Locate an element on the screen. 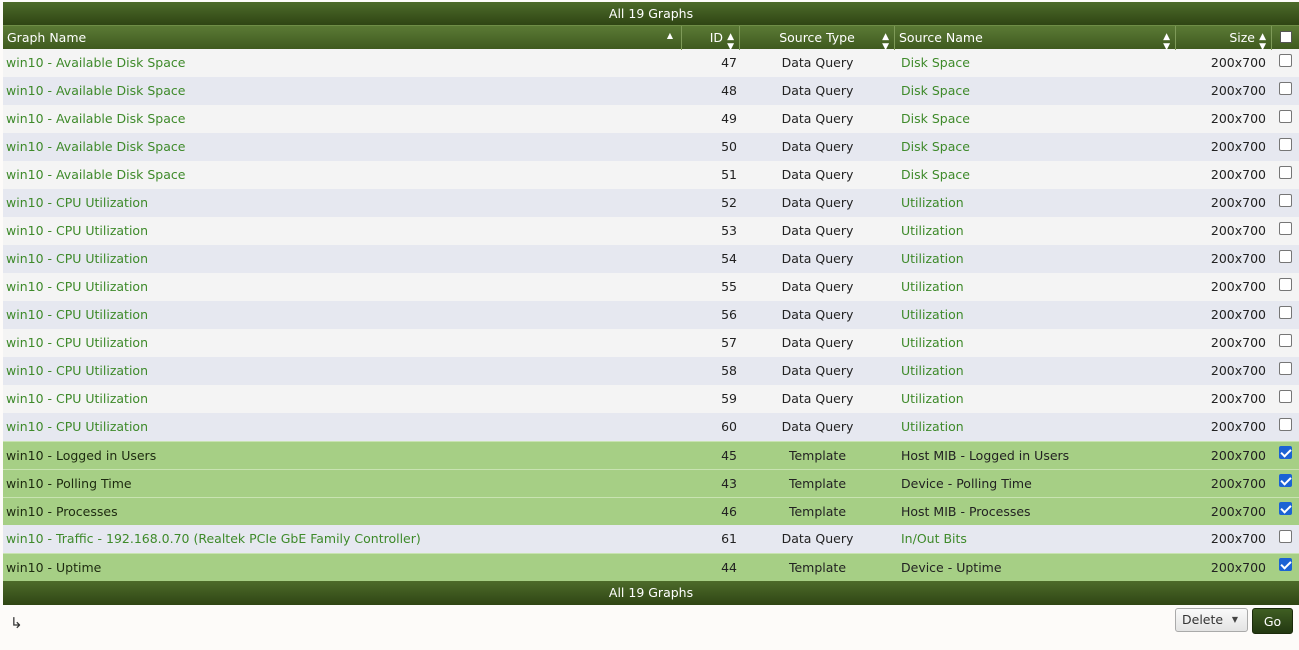 Image resolution: width=1299 pixels, height=650 pixels. graph-name-link: win10 - Logged in Users is located at coordinates (81, 455).